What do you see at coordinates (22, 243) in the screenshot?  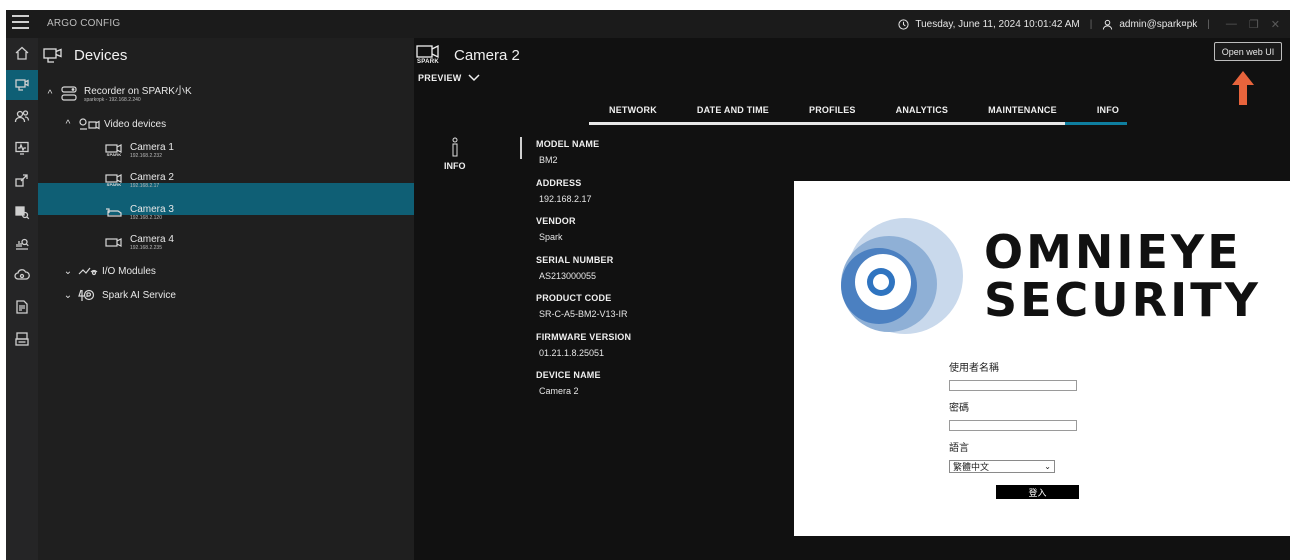 I see `analytics-icon` at bounding box center [22, 243].